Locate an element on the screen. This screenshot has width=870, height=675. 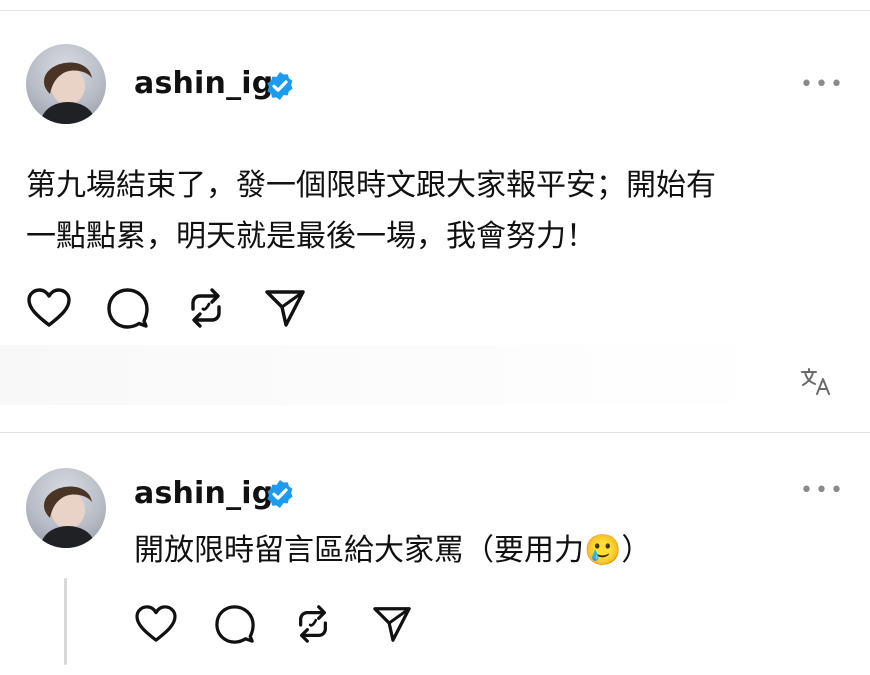
top-divider is located at coordinates (435, 5).